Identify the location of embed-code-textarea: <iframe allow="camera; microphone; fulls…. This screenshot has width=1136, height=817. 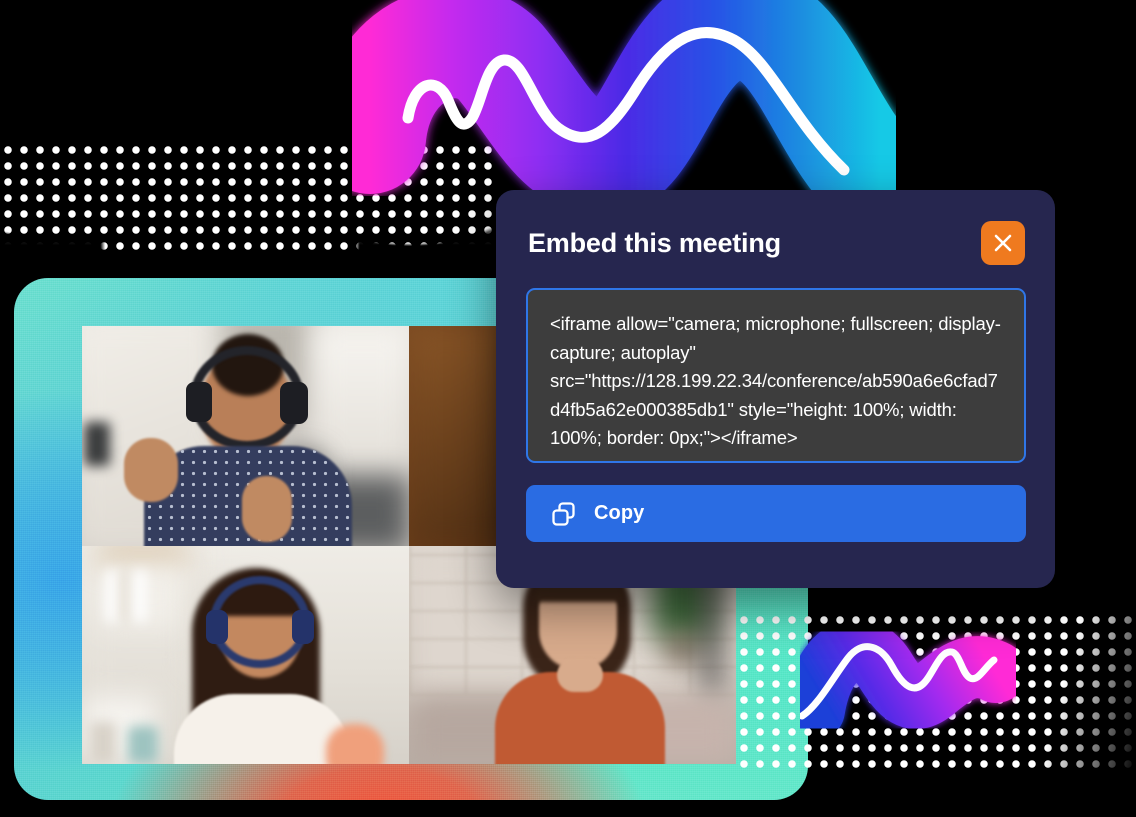
(776, 375).